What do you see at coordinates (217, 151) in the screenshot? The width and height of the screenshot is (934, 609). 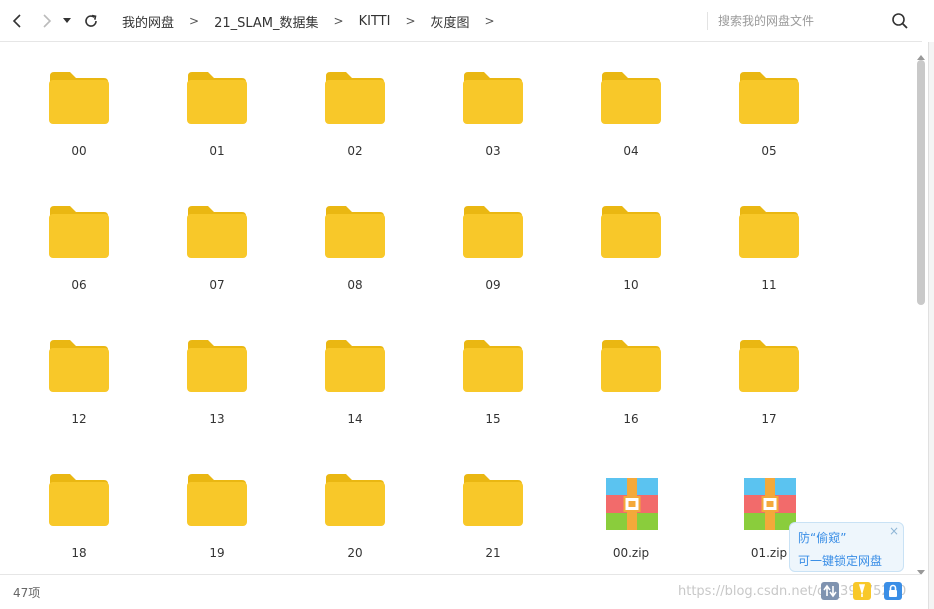 I see `file-name-label: 01` at bounding box center [217, 151].